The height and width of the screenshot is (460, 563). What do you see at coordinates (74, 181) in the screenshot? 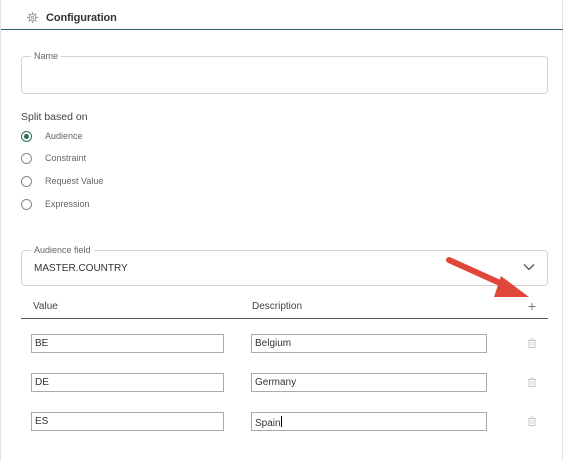
I see `radio-label: Request Value` at bounding box center [74, 181].